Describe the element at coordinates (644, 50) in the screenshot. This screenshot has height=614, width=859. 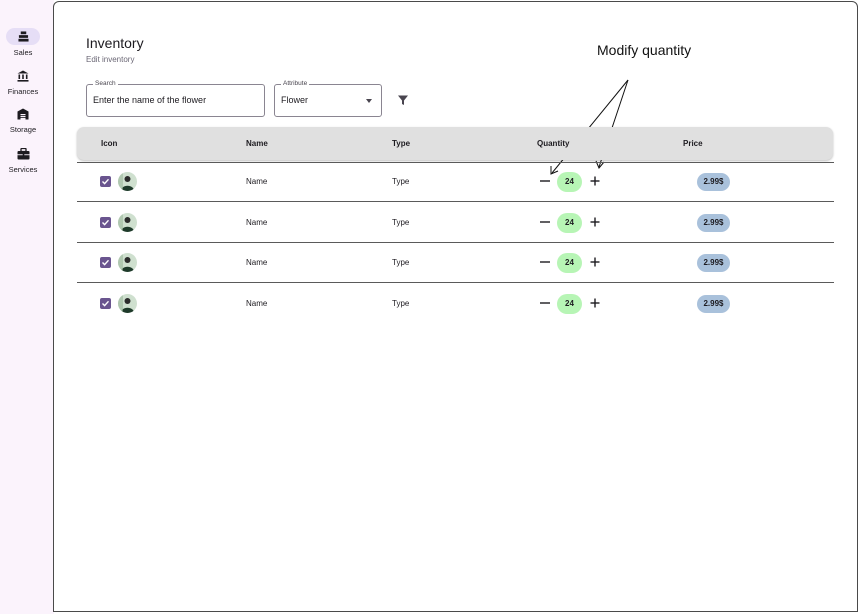
I see `annotation-label: Modify quantity` at that location.